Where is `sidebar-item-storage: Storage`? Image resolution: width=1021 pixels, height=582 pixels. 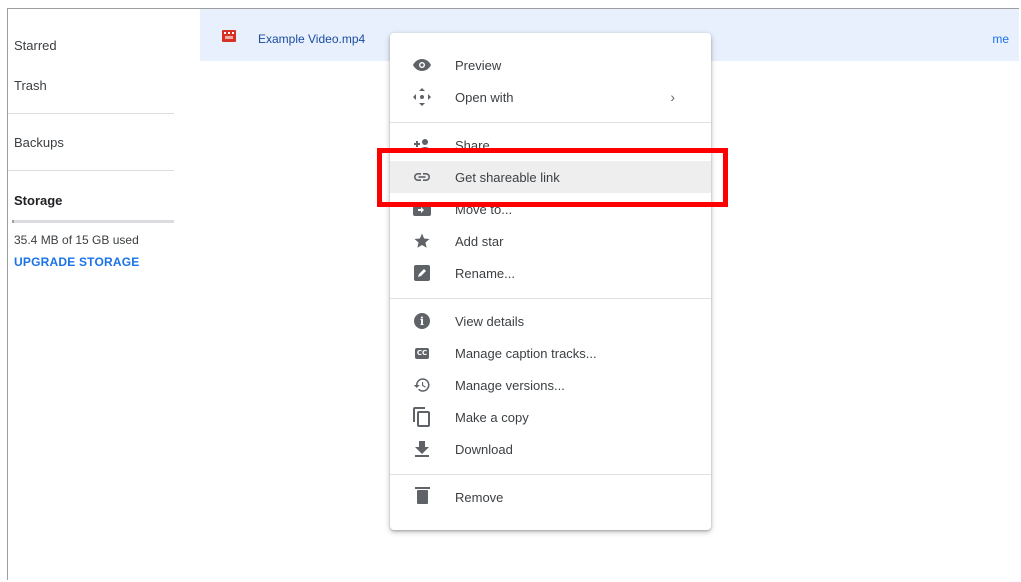 sidebar-item-storage: Storage is located at coordinates (38, 200).